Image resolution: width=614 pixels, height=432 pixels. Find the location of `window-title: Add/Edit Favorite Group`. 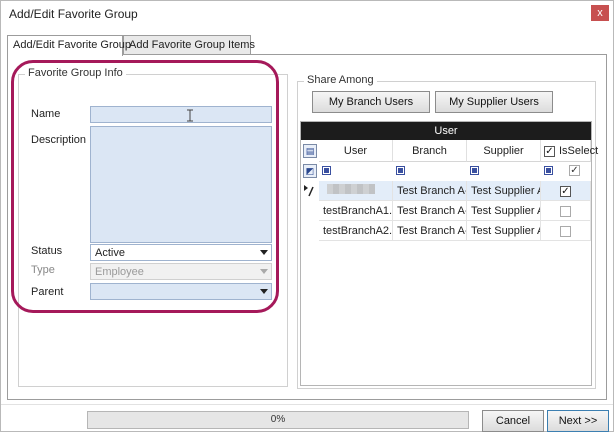

window-title: Add/Edit Favorite Group is located at coordinates (73, 14).